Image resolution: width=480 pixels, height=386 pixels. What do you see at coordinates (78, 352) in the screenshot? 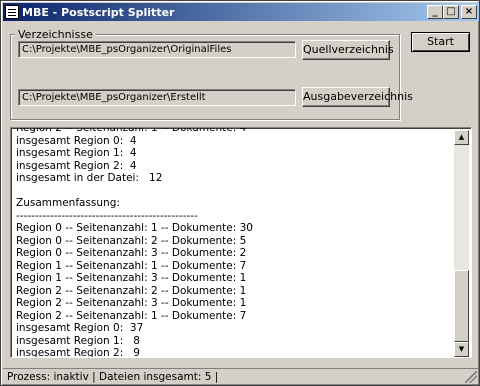
I see `log-line: insgesamt Region 2: 9` at bounding box center [78, 352].